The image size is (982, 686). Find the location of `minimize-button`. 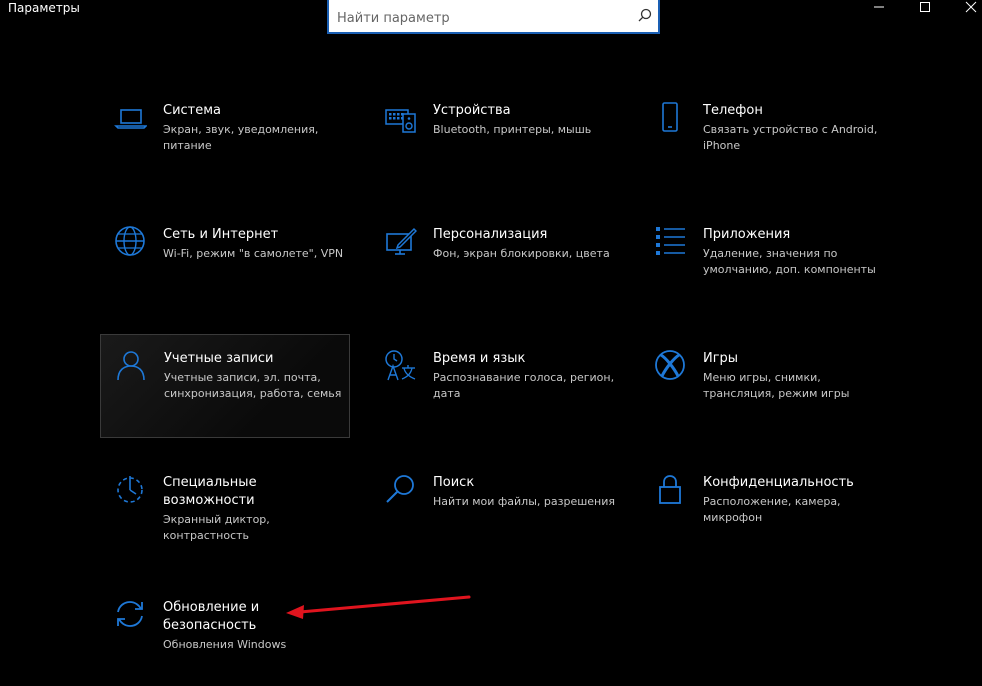

minimize-button is located at coordinates (879, 7).